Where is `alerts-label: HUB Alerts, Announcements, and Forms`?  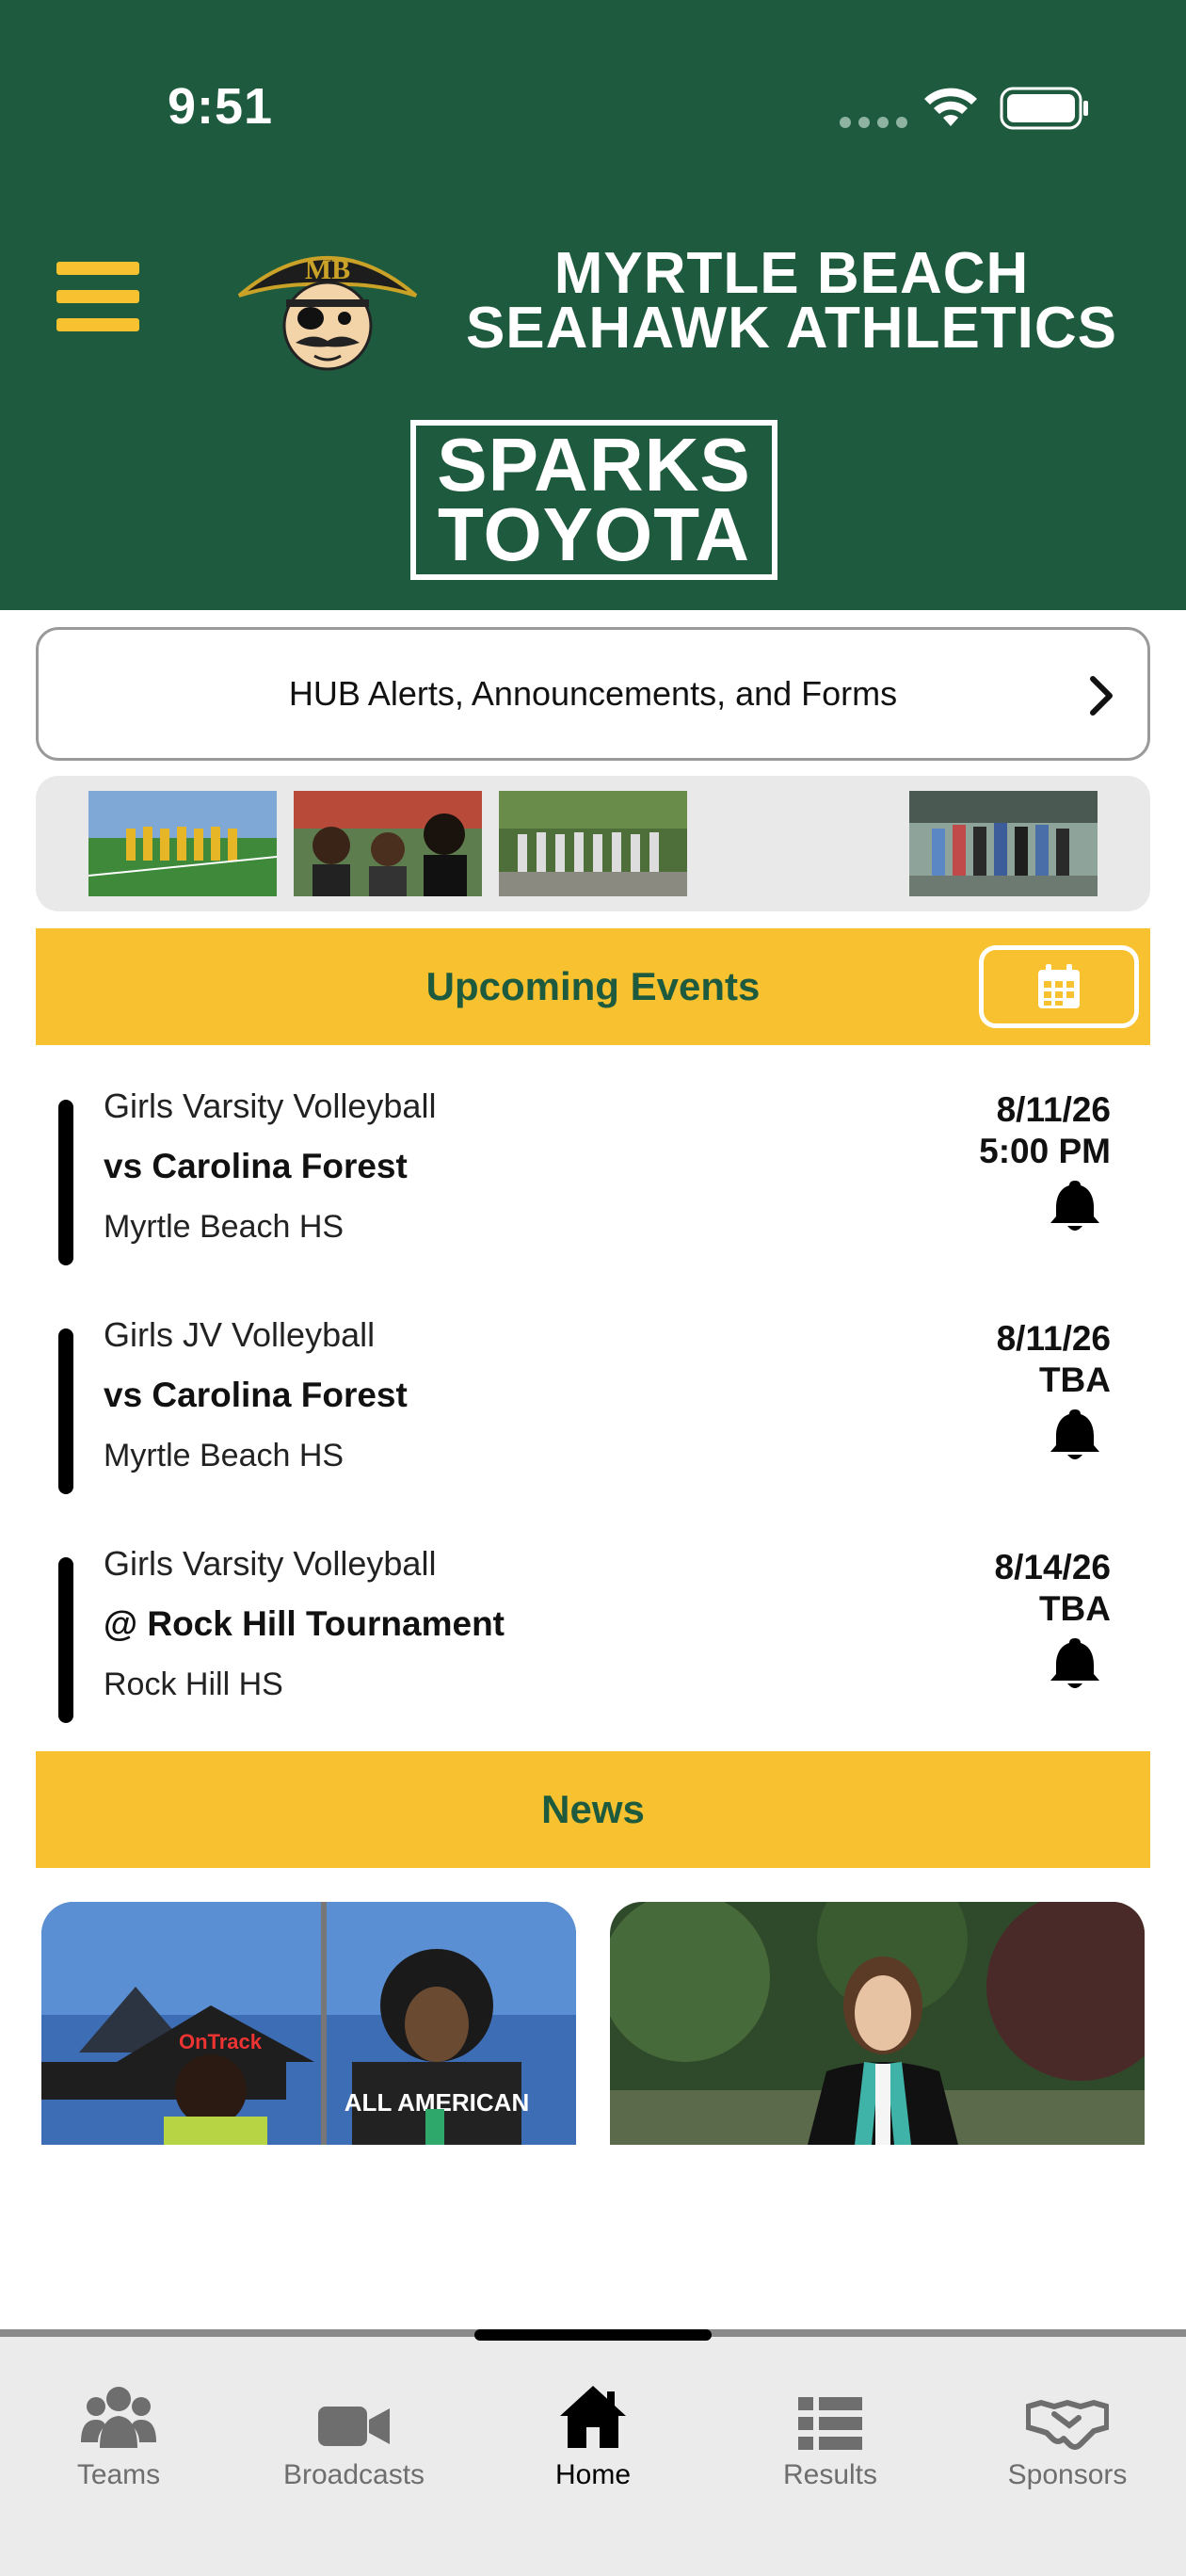
alerts-label: HUB Alerts, Announcements, and Forms is located at coordinates (593, 693).